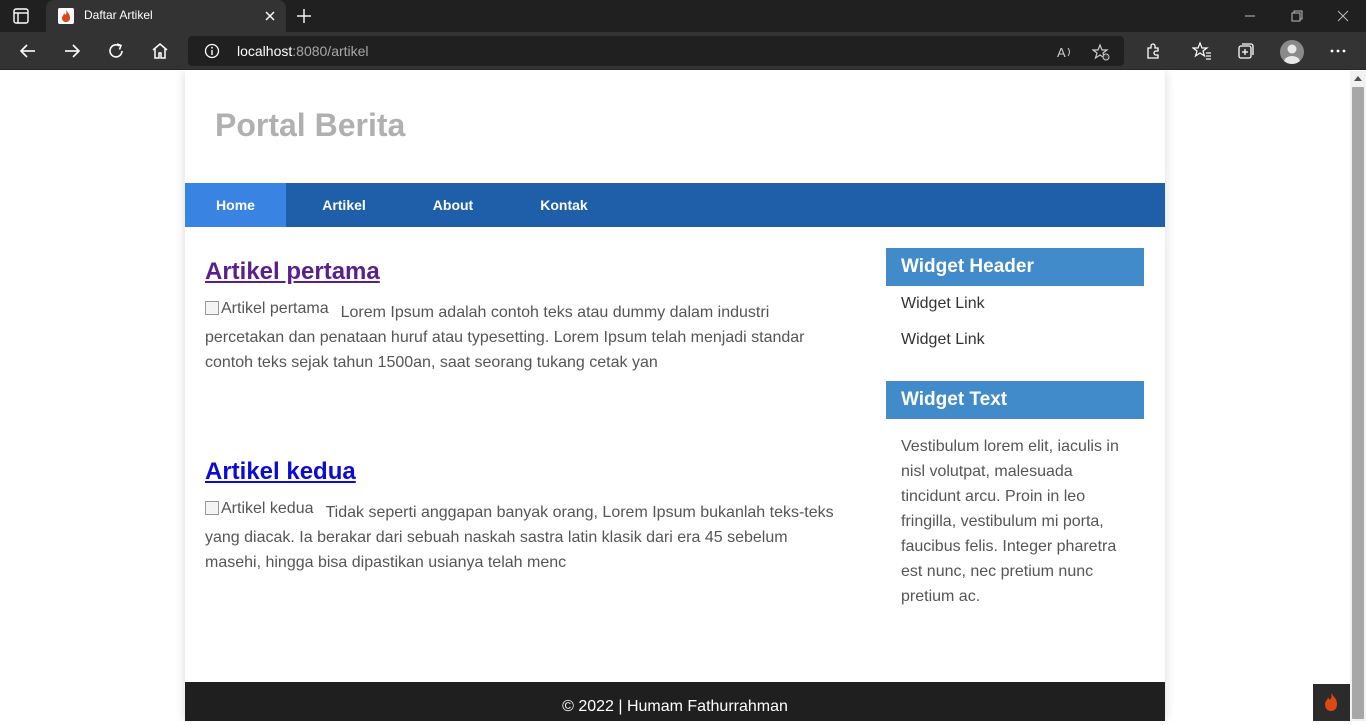  Describe the element at coordinates (1015, 400) in the screenshot. I see `widget-text-header: Widget Text` at that location.